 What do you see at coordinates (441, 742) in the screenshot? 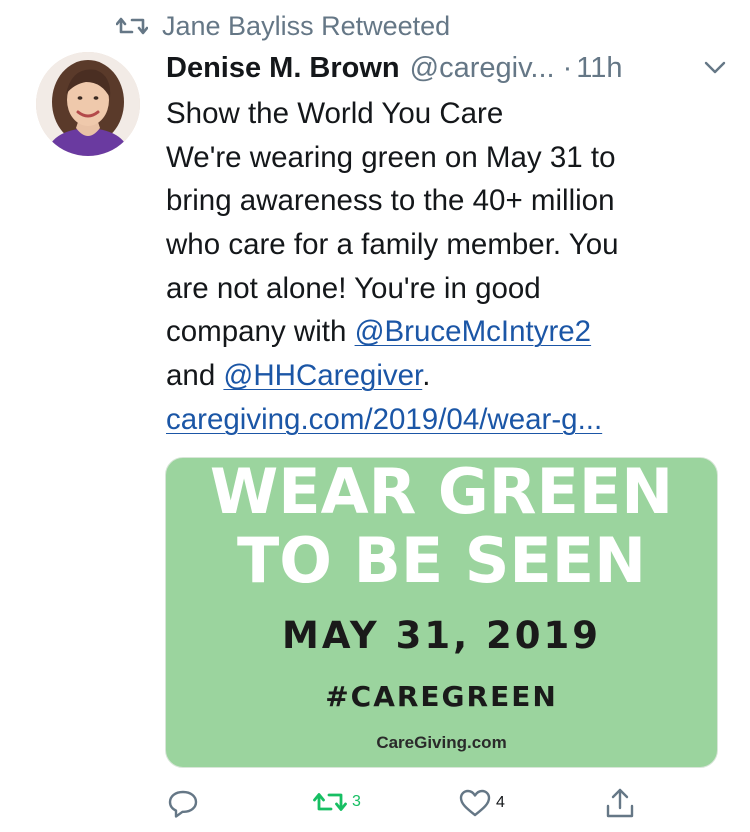
I see `card-site: CareGiving.com` at bounding box center [441, 742].